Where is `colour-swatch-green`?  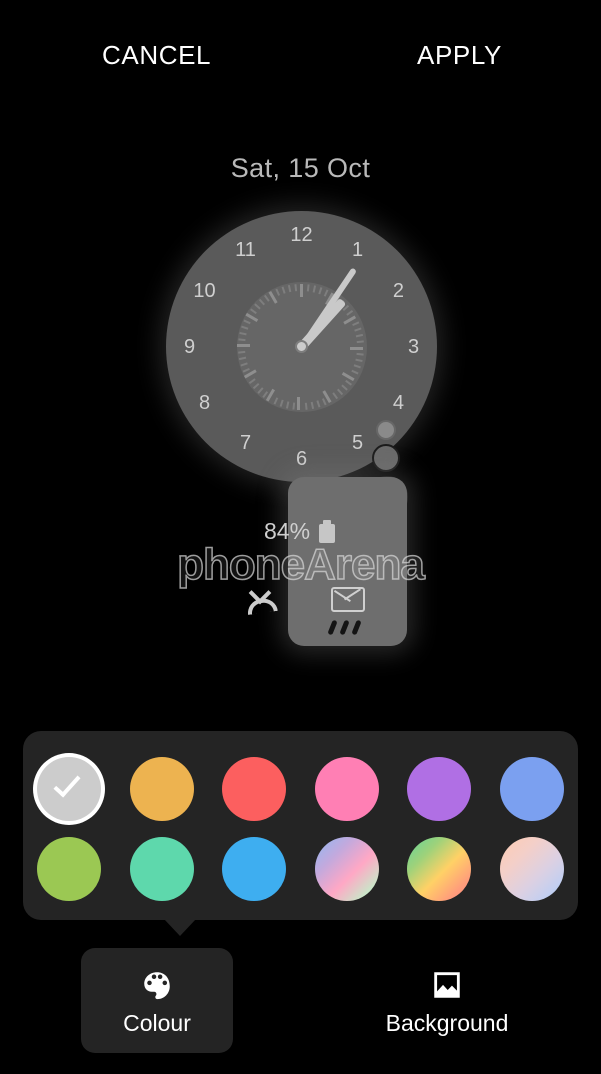
colour-swatch-green is located at coordinates (69, 869).